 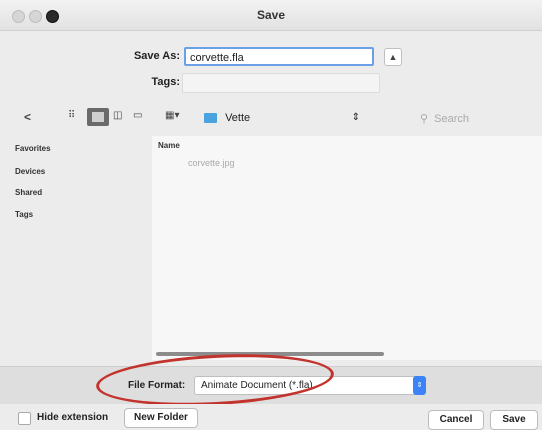 I want to click on window-title: Save, so click(x=271, y=15).